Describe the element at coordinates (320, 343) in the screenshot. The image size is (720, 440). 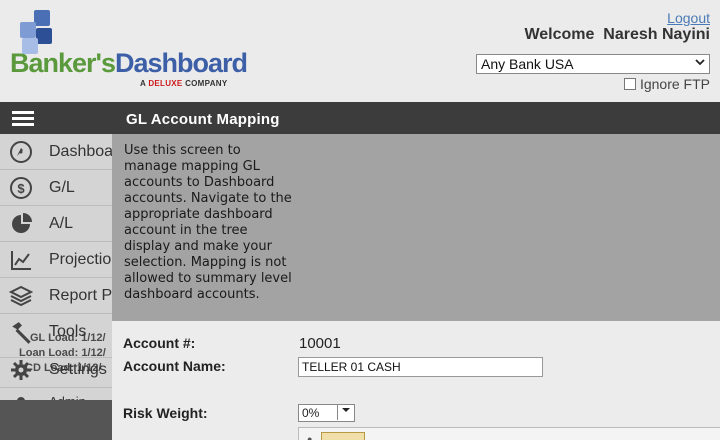
I see `account-number-value: 10001` at that location.